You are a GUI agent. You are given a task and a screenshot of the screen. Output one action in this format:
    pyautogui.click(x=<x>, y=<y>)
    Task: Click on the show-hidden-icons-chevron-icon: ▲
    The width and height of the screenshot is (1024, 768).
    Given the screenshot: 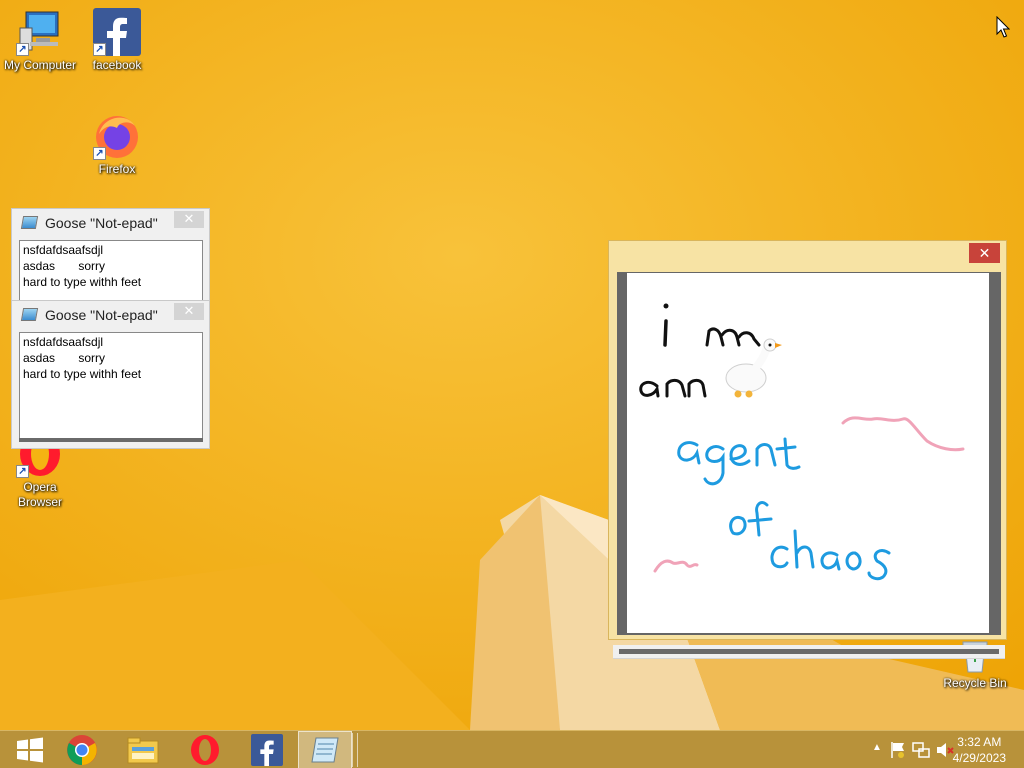 What is the action you would take?
    pyautogui.click(x=877, y=747)
    